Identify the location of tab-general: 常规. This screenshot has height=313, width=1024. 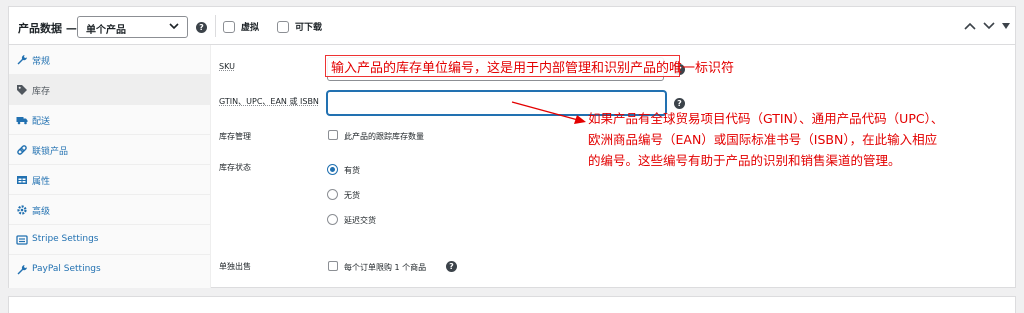
(110, 60).